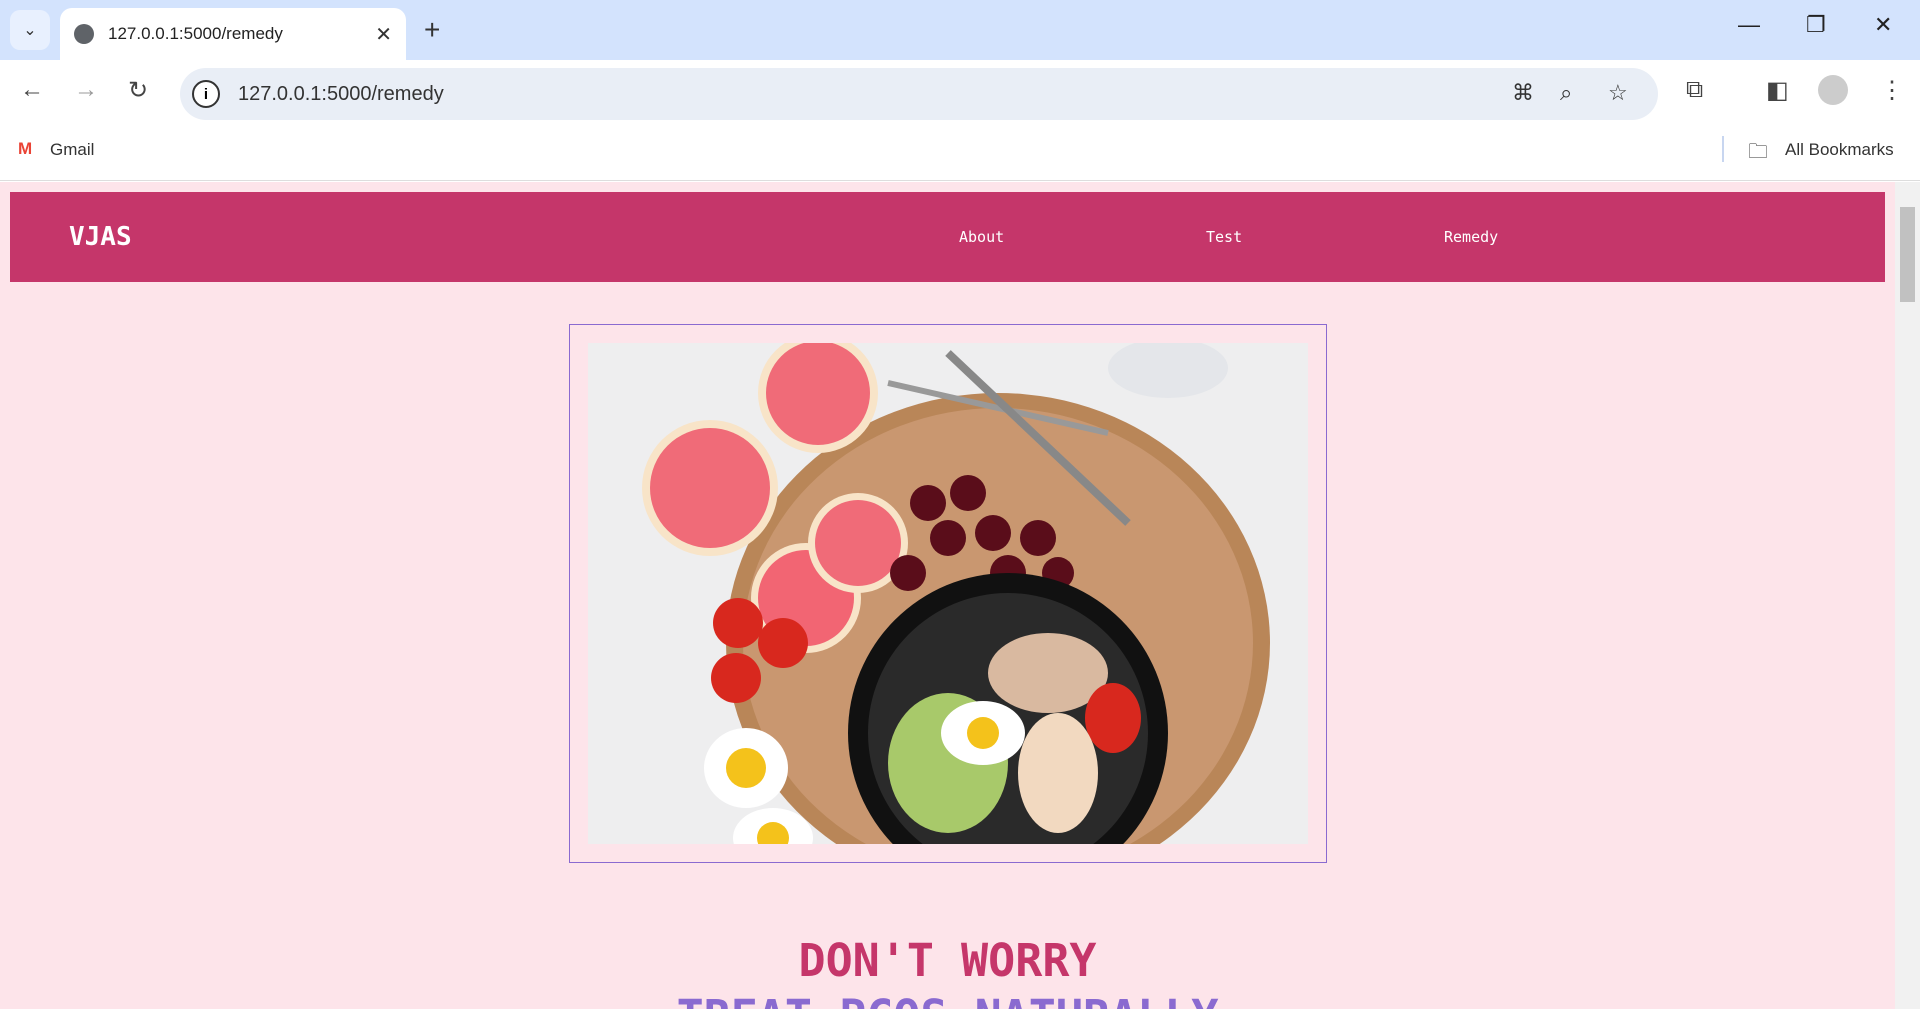  What do you see at coordinates (1883, 25) in the screenshot?
I see `close-window-button: ✕` at bounding box center [1883, 25].